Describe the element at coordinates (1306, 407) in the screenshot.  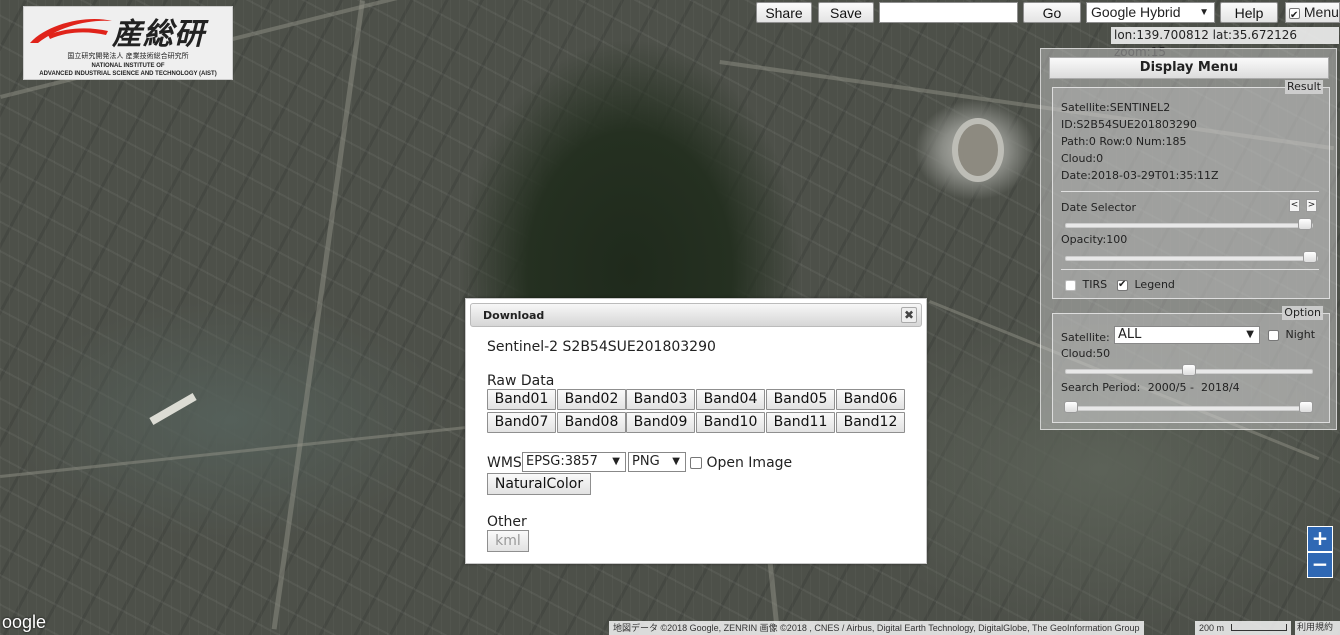
I see `period-end-handle` at that location.